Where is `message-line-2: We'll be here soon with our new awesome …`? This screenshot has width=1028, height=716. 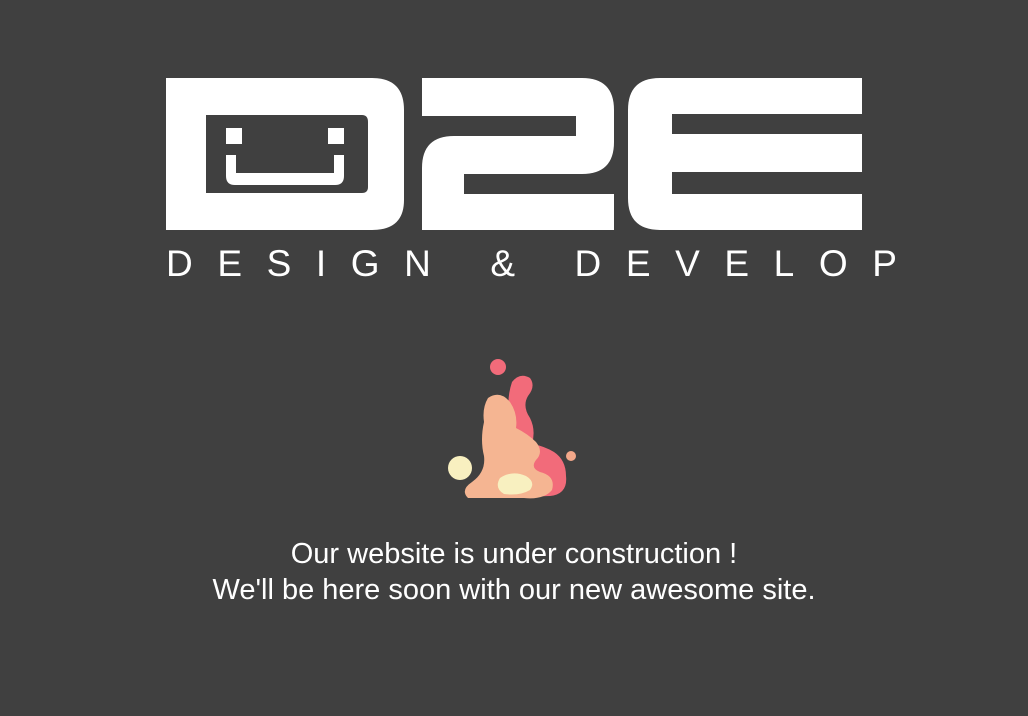 message-line-2: We'll be here soon with our new awesome … is located at coordinates (514, 590).